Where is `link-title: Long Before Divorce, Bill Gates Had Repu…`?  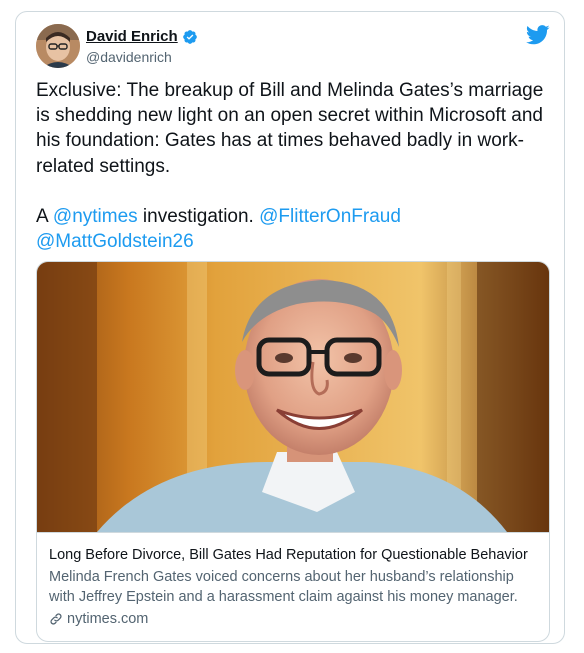
link-title: Long Before Divorce, Bill Gates Had Repu… is located at coordinates (294, 555).